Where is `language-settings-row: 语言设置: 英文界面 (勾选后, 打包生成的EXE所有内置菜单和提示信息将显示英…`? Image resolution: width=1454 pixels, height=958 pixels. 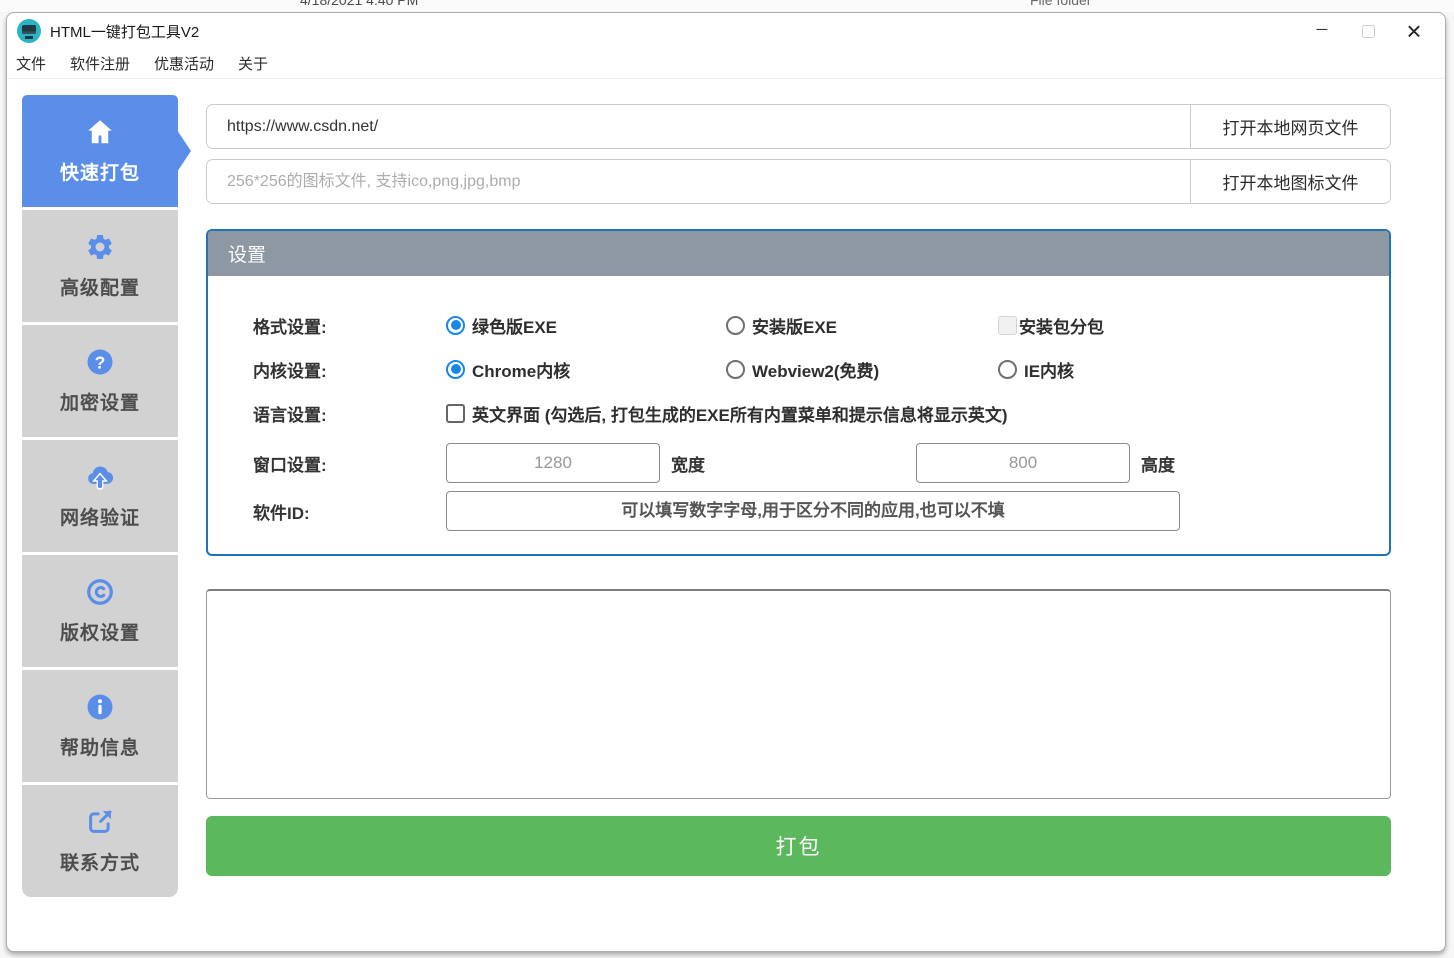
language-settings-row: 语言设置: 英文界面 (勾选后, 打包生成的EXE所有内置菜单和提示信息将显示英… is located at coordinates (821, 413).